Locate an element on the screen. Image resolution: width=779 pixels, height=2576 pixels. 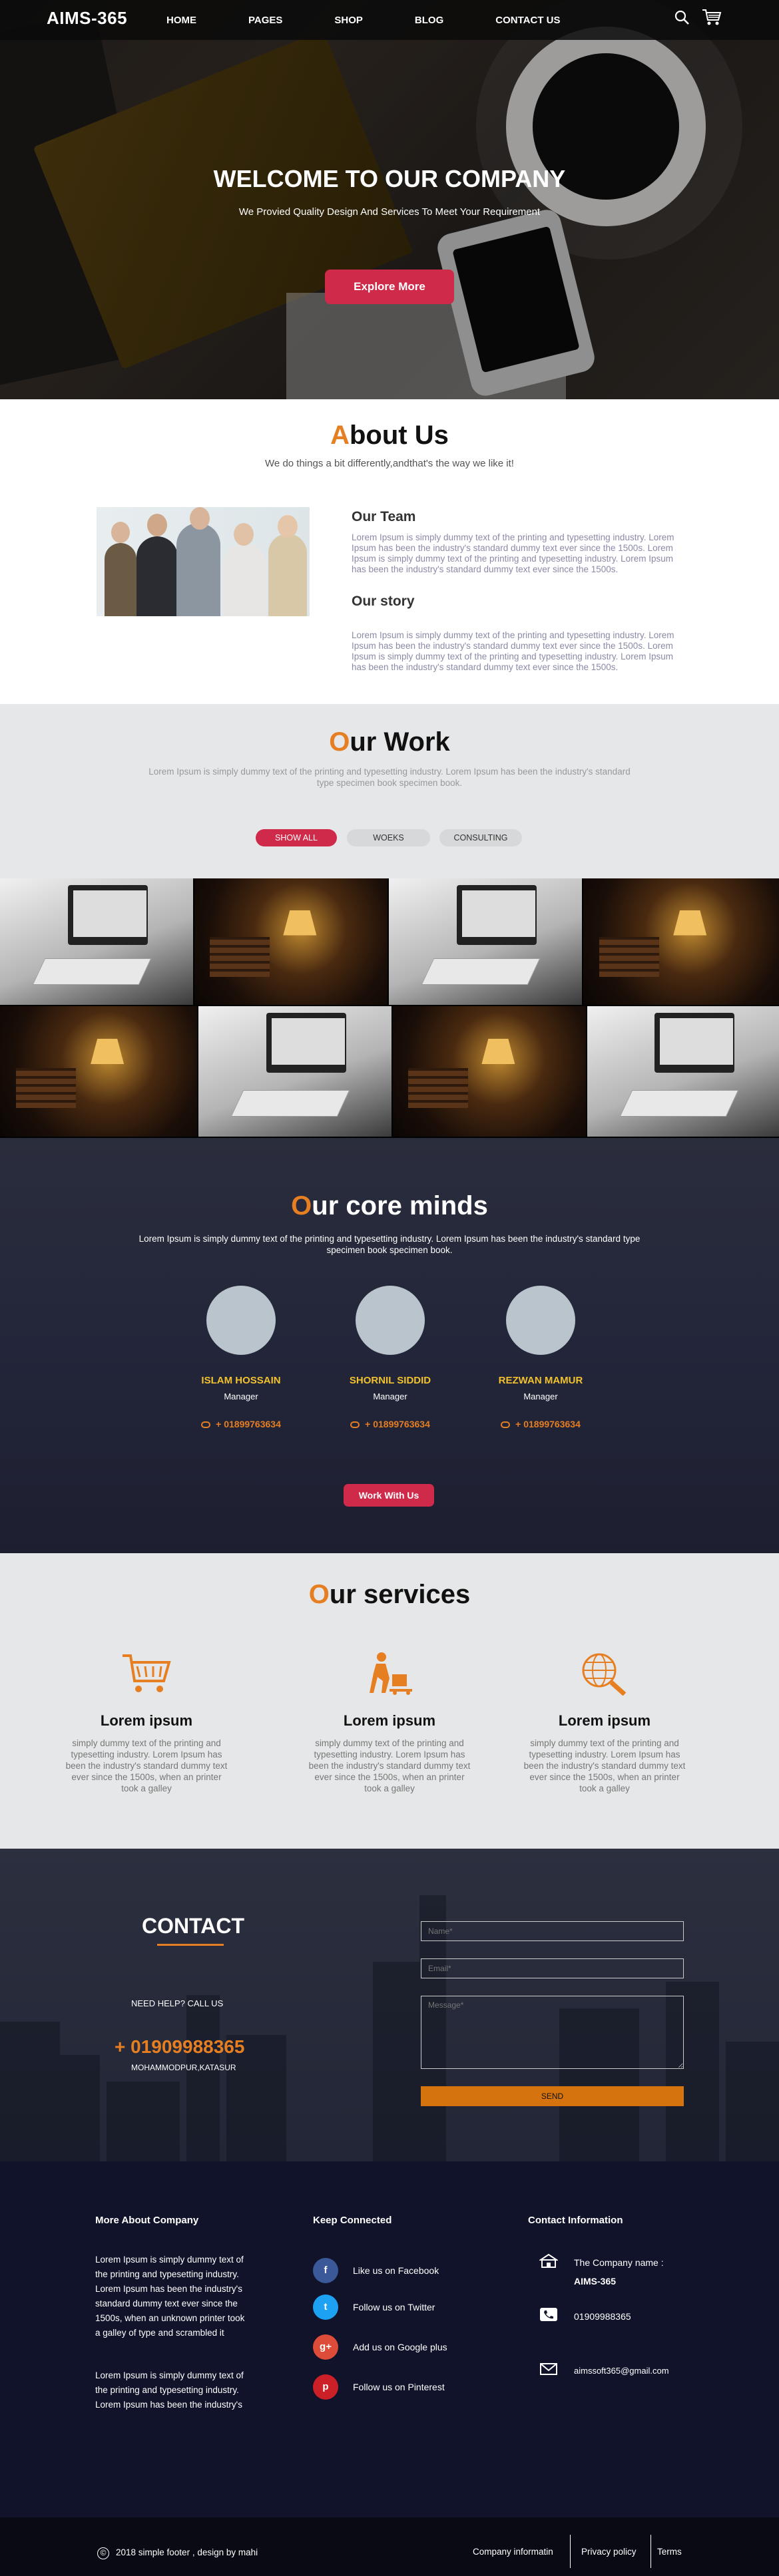
site-logo: AIMS-365 is located at coordinates (87, 19).